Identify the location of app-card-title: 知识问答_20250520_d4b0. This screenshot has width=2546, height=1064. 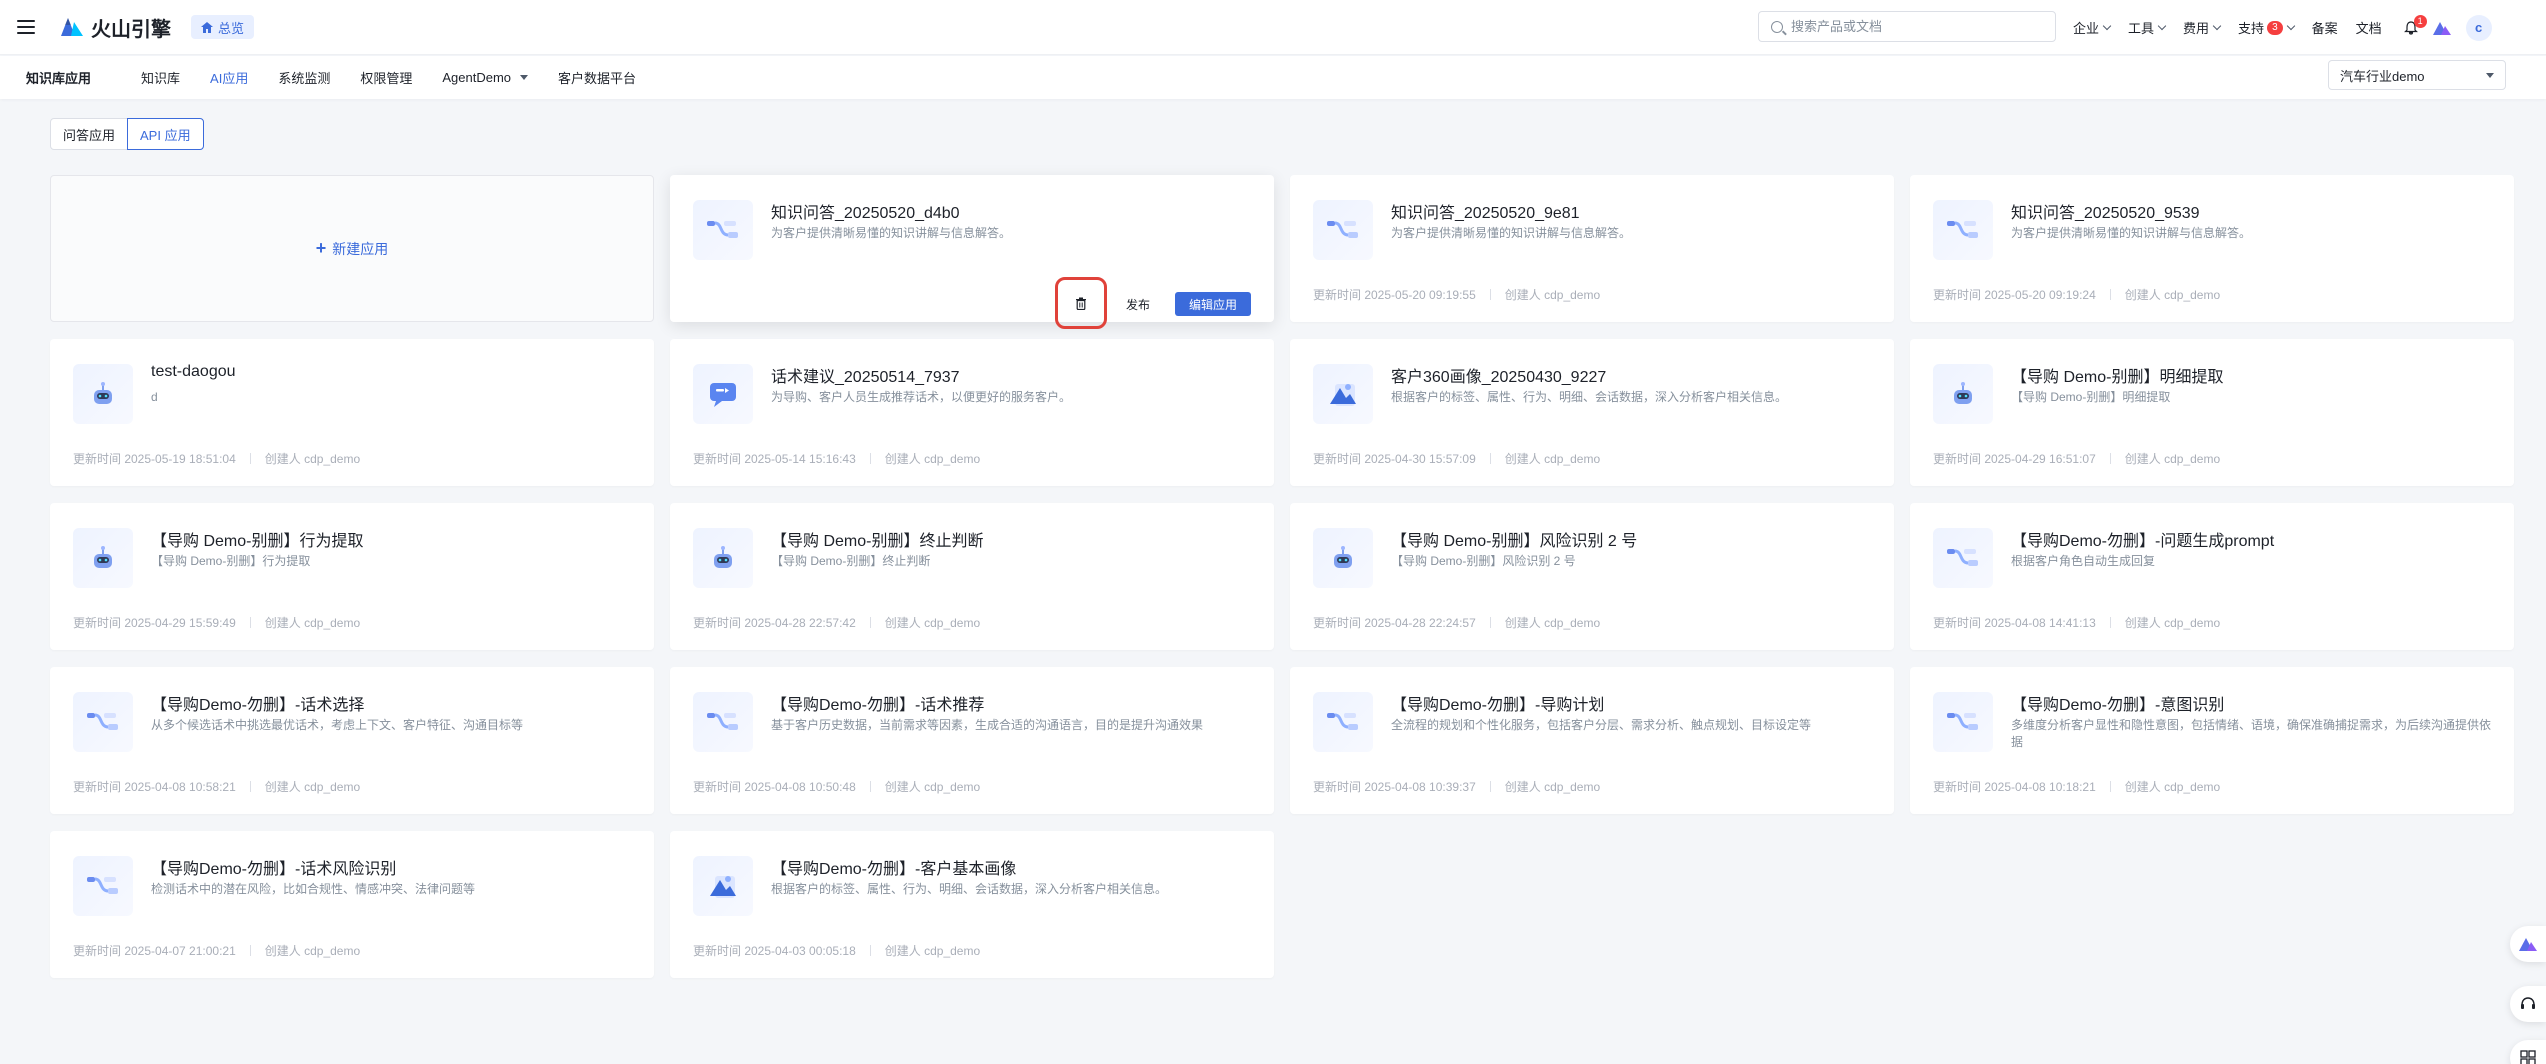
(865, 213).